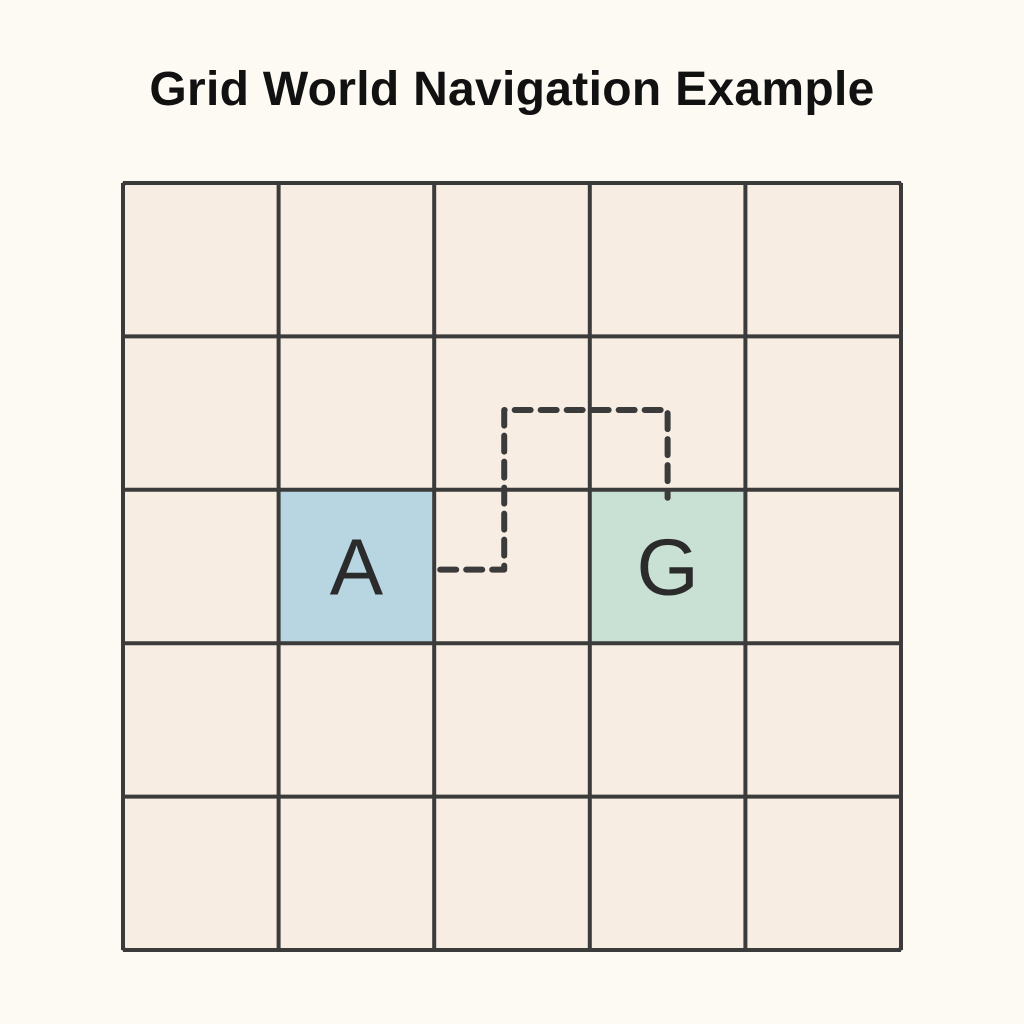  What do you see at coordinates (667, 567) in the screenshot?
I see `goal-label: G` at bounding box center [667, 567].